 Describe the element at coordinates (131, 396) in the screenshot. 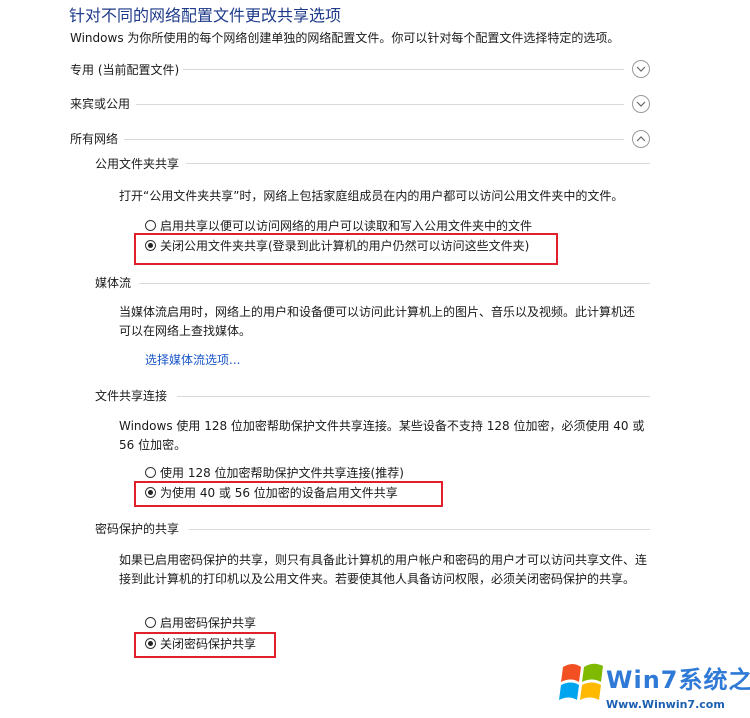

I see `section-file-sharing-heading: 文件共享连接` at that location.